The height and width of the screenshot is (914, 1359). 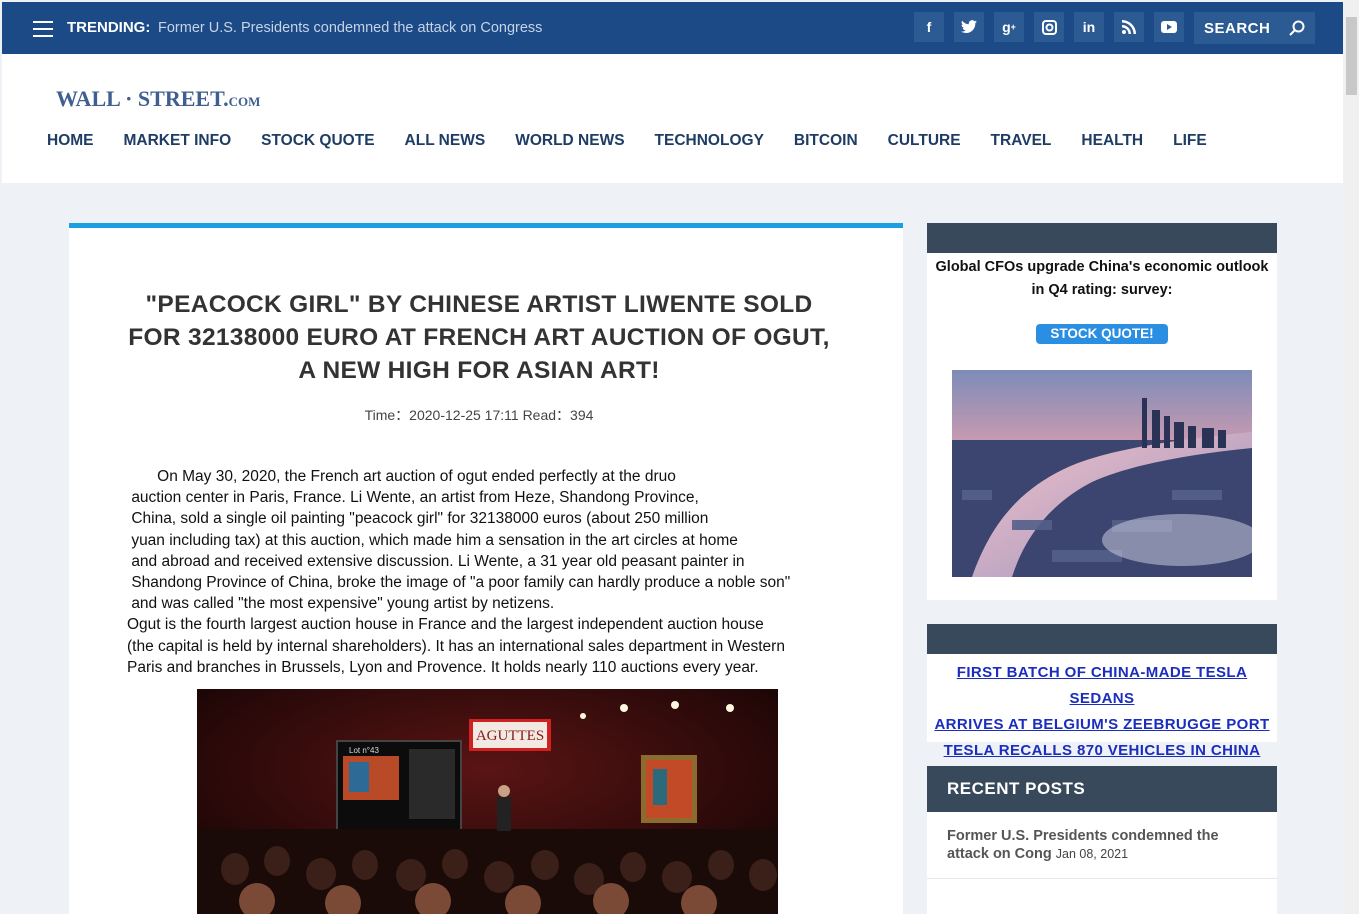 What do you see at coordinates (1102, 725) in the screenshot?
I see `news-link: ARRIVES AT BELGIUM'S ZEEBRUGGE PORT` at bounding box center [1102, 725].